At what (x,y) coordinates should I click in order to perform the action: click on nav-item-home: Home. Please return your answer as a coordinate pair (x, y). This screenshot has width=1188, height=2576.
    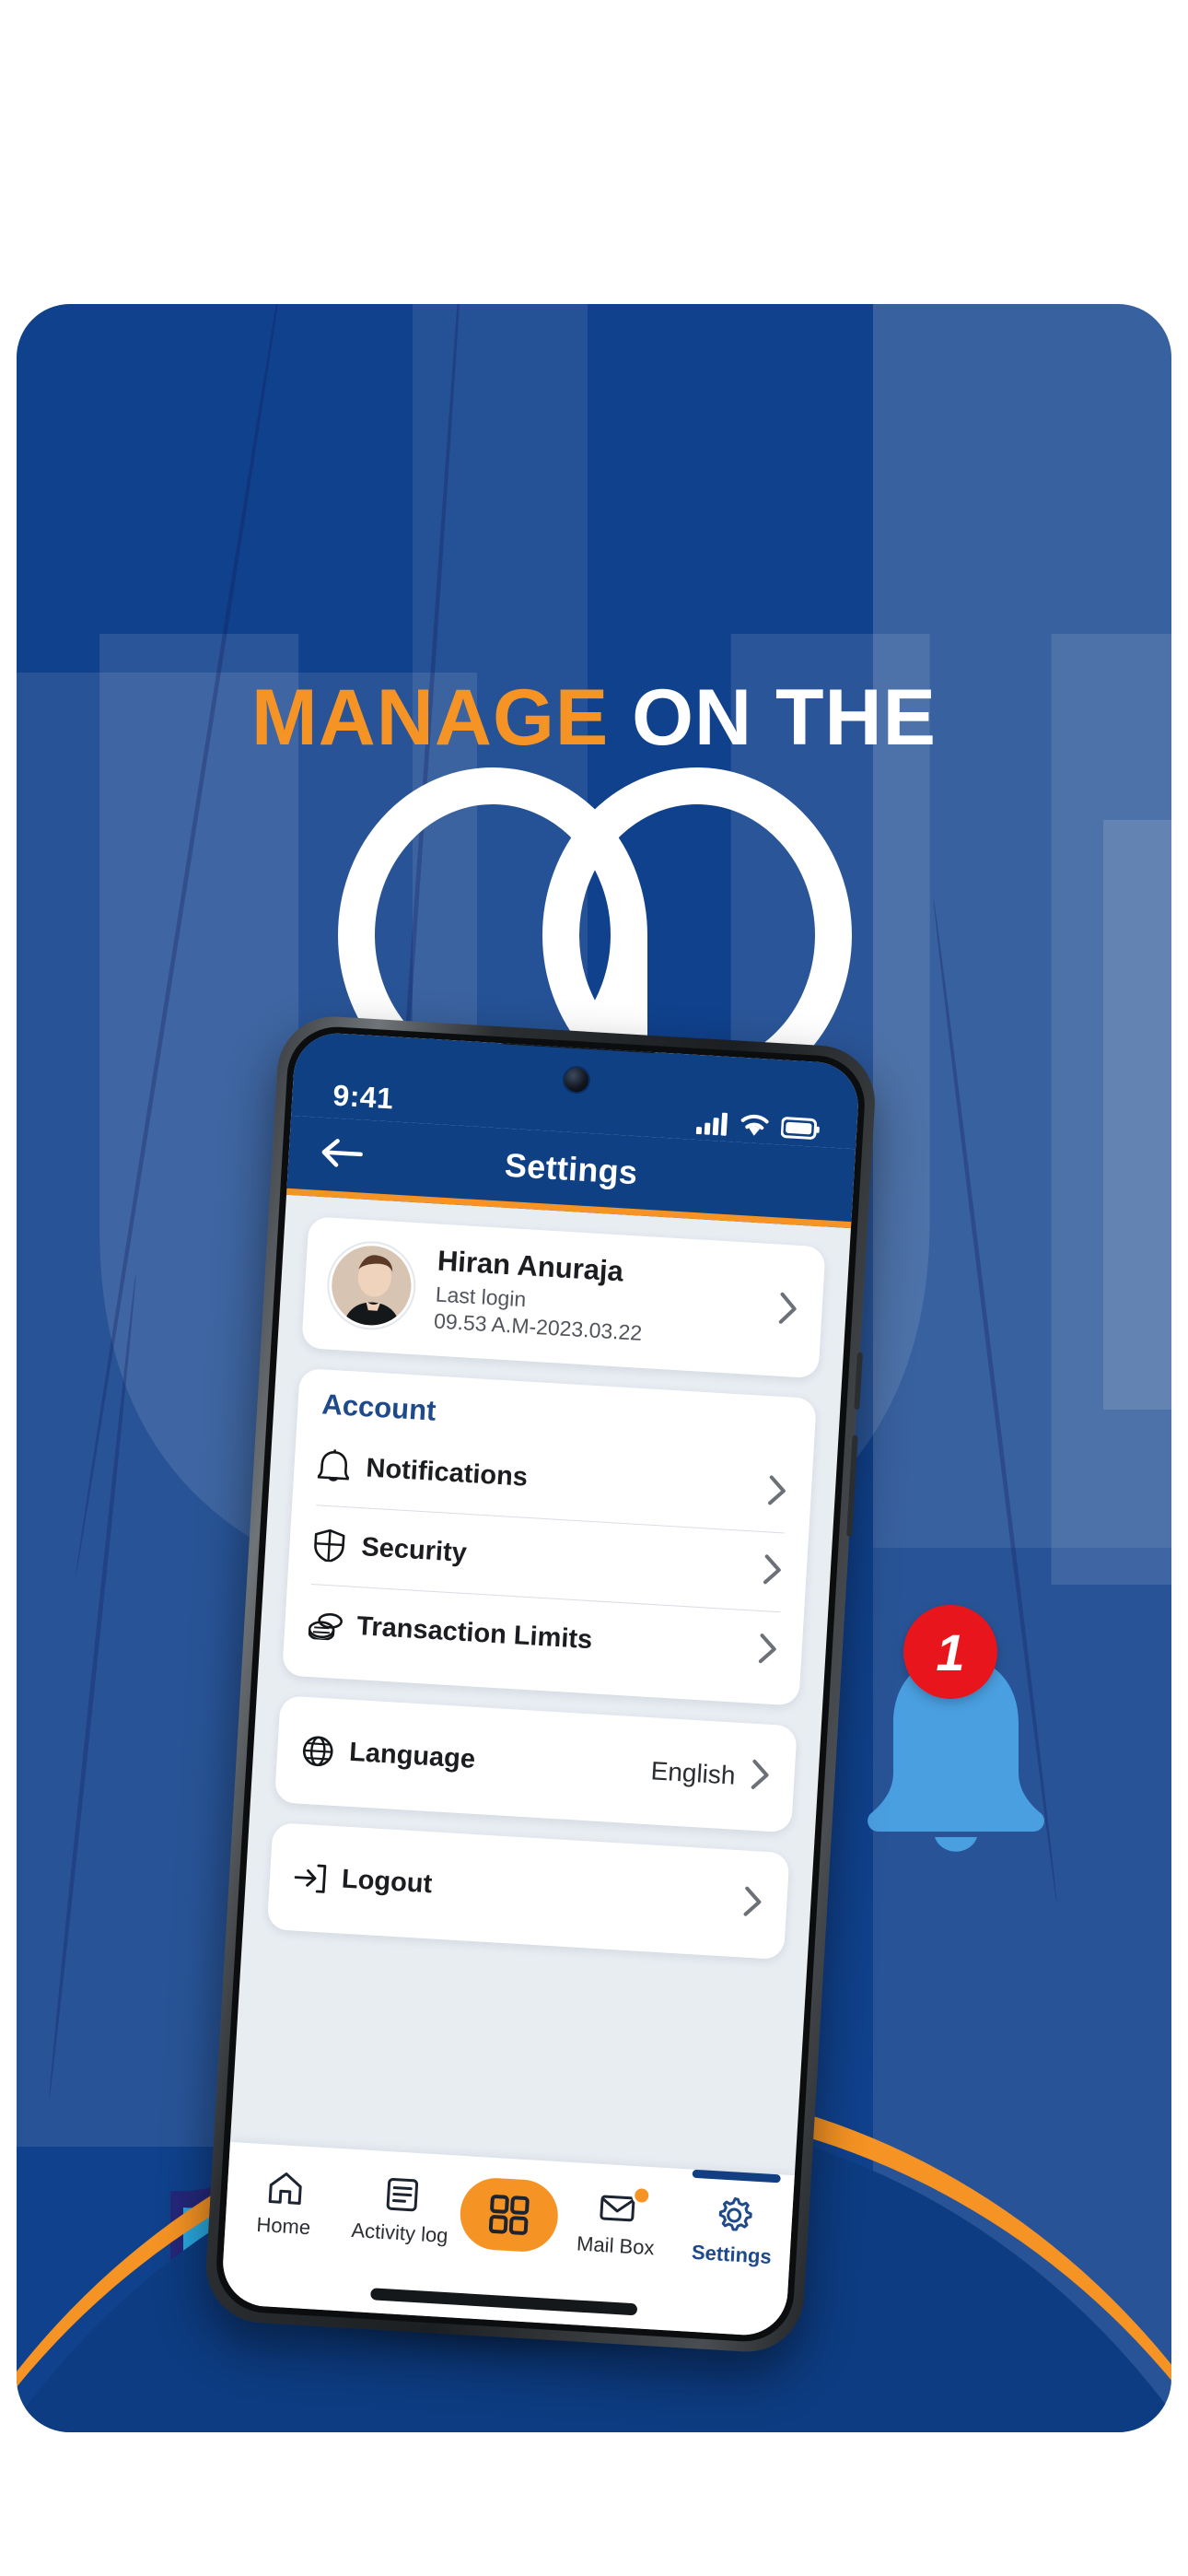
    Looking at the image, I should click on (285, 2204).